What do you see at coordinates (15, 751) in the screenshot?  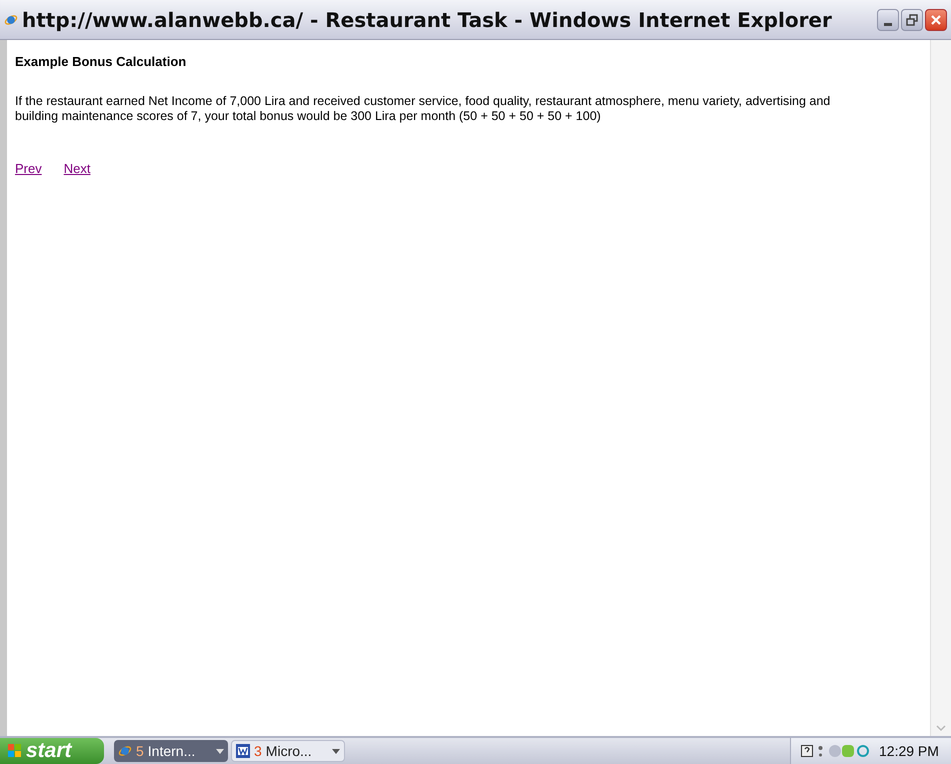 I see `windows-logo-icon` at bounding box center [15, 751].